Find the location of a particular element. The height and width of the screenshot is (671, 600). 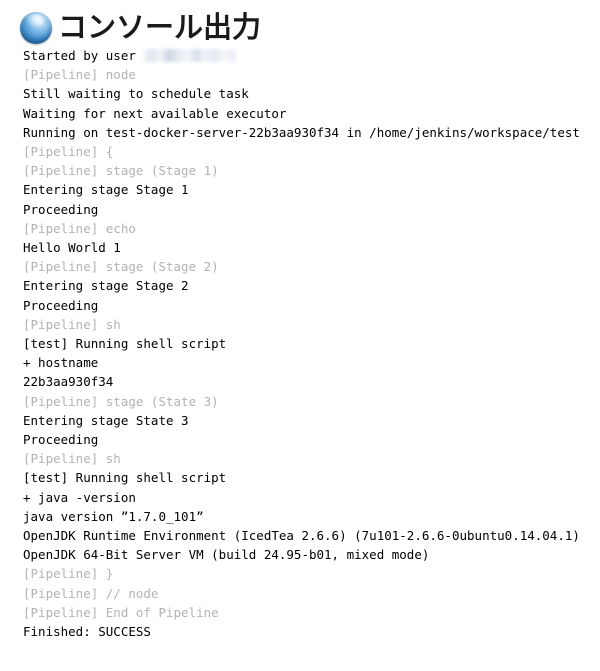

console-log-text: [Pipeline] End of Pipeline is located at coordinates (121, 612).